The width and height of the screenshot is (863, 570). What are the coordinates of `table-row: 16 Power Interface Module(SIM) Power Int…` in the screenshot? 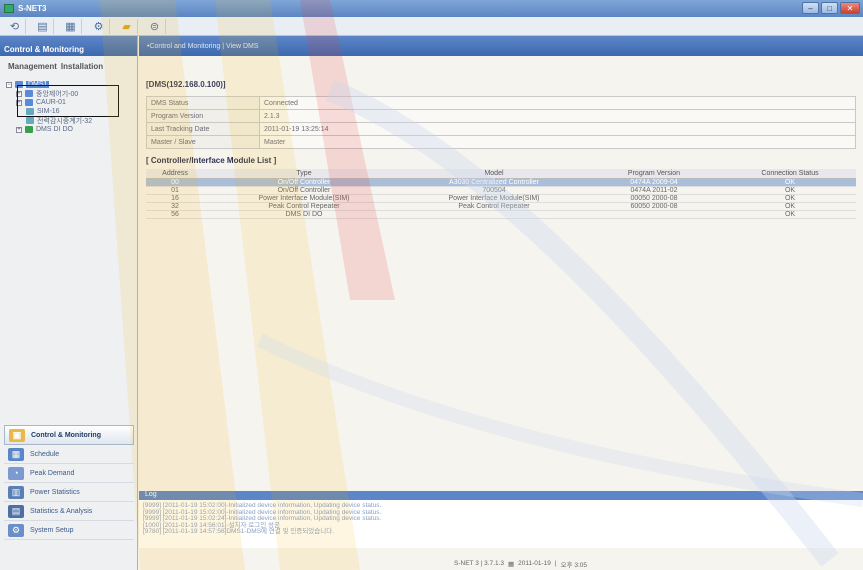 It's located at (501, 198).